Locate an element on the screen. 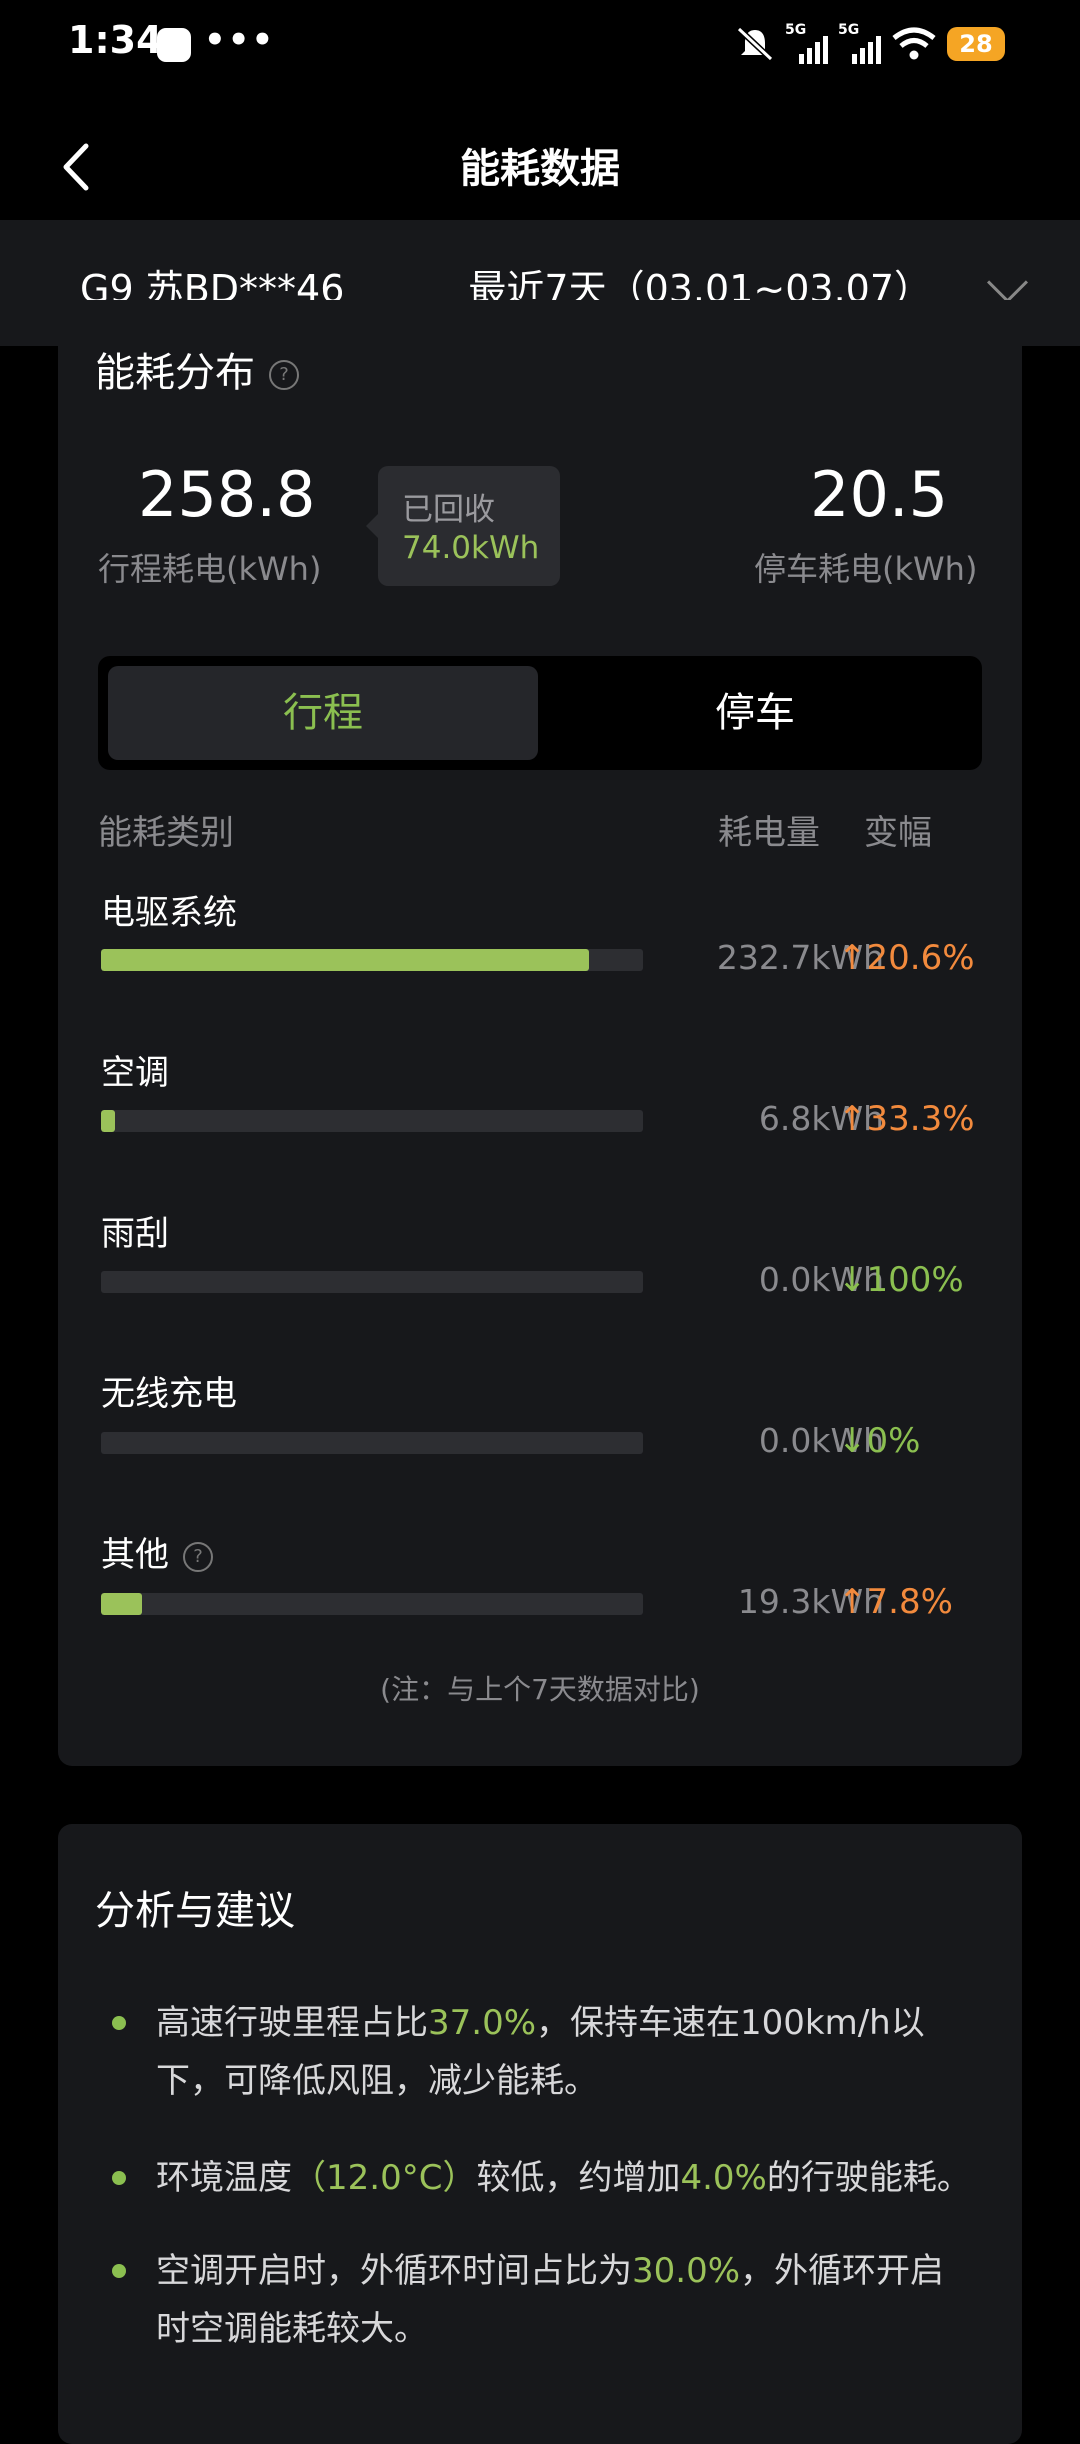  change-rate: ↓0% is located at coordinates (879, 1441).